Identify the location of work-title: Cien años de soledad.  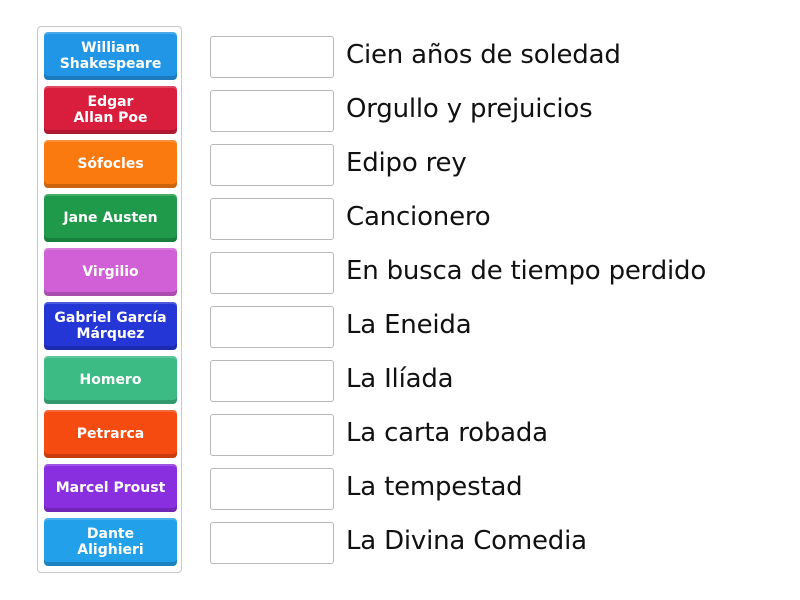
(483, 55).